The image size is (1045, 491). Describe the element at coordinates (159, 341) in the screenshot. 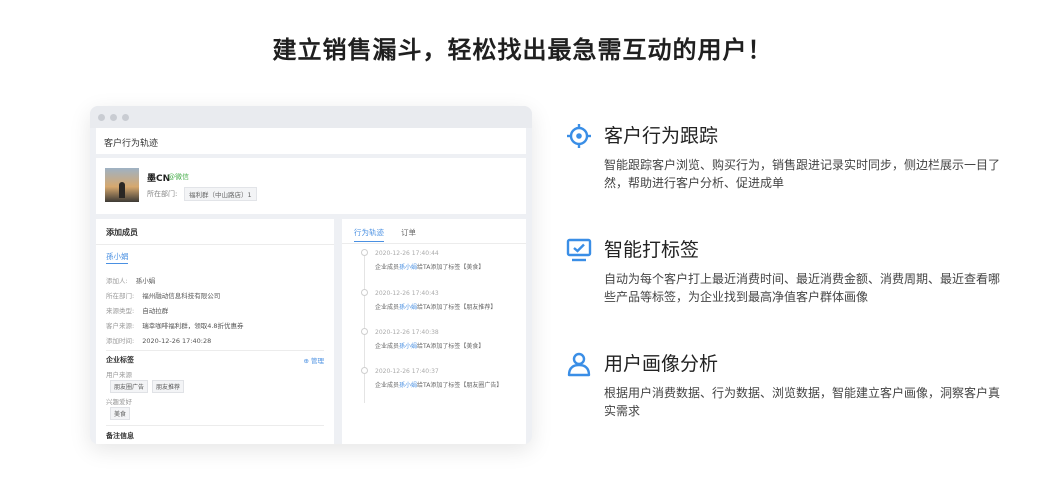

I see `info-row: 添加时间: 2020-12-26 17:40:28` at that location.